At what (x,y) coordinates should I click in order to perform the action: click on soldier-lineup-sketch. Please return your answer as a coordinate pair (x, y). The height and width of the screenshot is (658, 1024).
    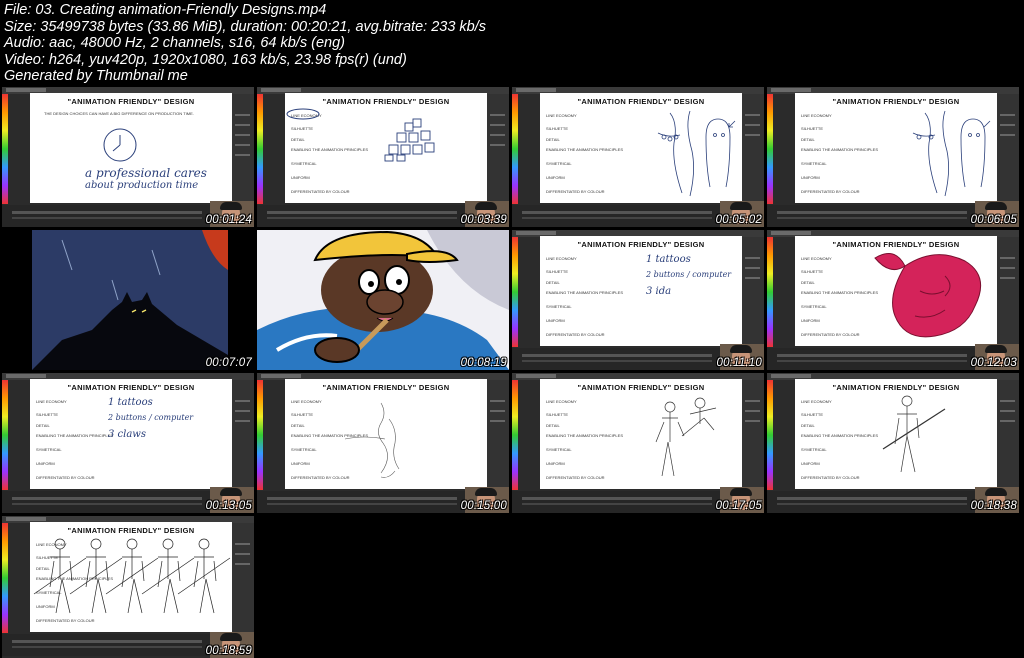
    Looking at the image, I should click on (132, 576).